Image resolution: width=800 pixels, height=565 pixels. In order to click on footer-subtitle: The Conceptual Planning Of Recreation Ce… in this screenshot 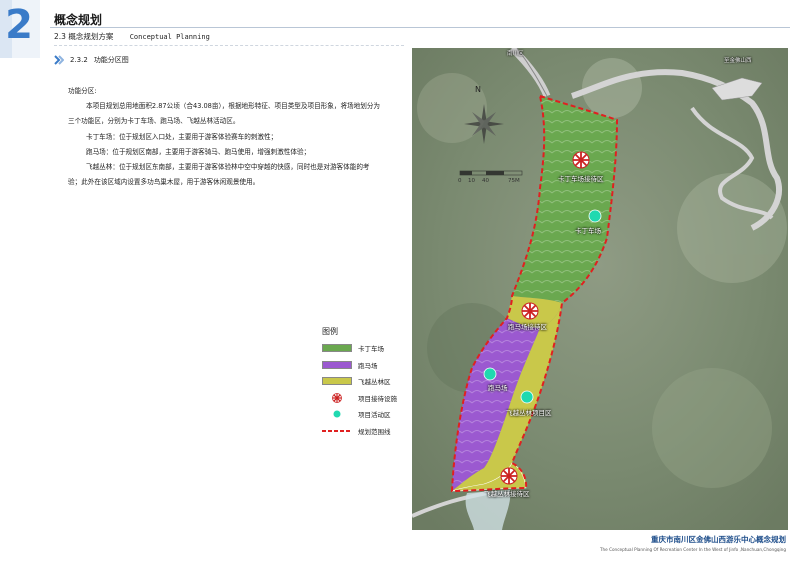, I will do `click(692, 549)`.